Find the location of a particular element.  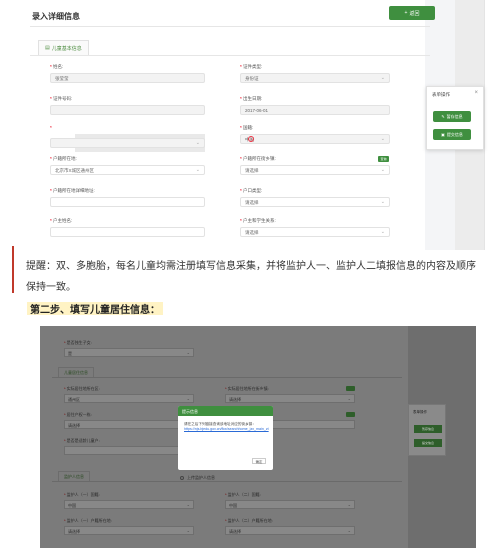

ok-button: 确定 is located at coordinates (259, 461).